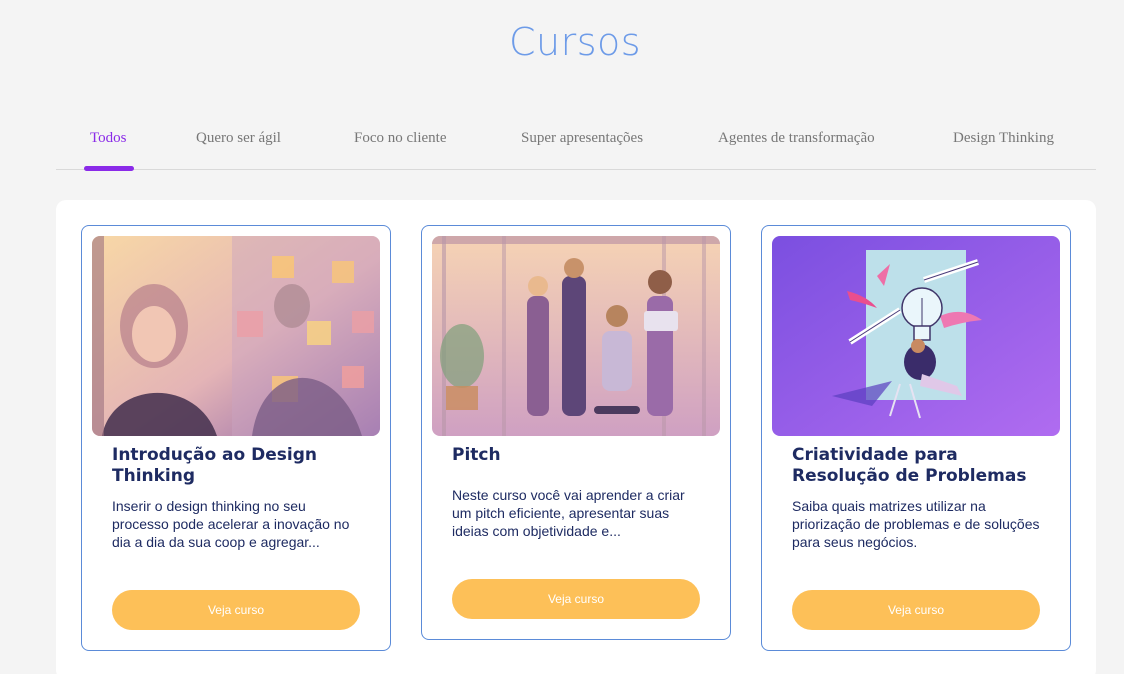 The width and height of the screenshot is (1124, 674). I want to click on tab-quero-ser-agil: Quero ser ágil, so click(238, 138).